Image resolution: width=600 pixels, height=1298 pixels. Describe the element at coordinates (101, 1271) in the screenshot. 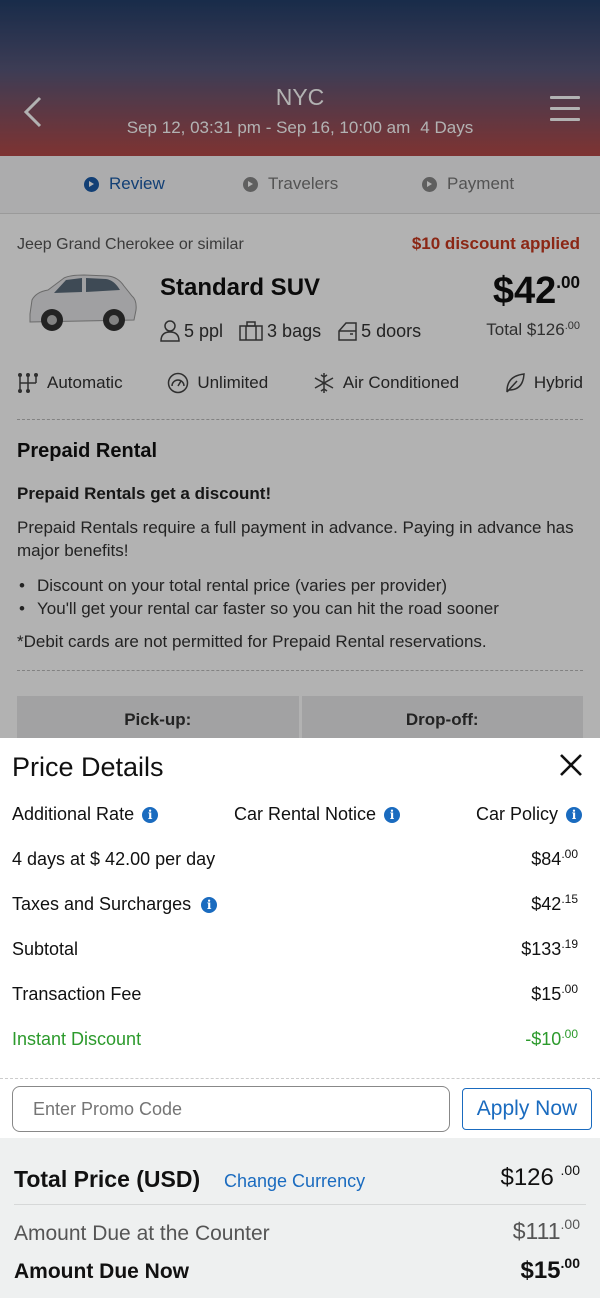

I see `due-now-label: Amount Due Now` at that location.